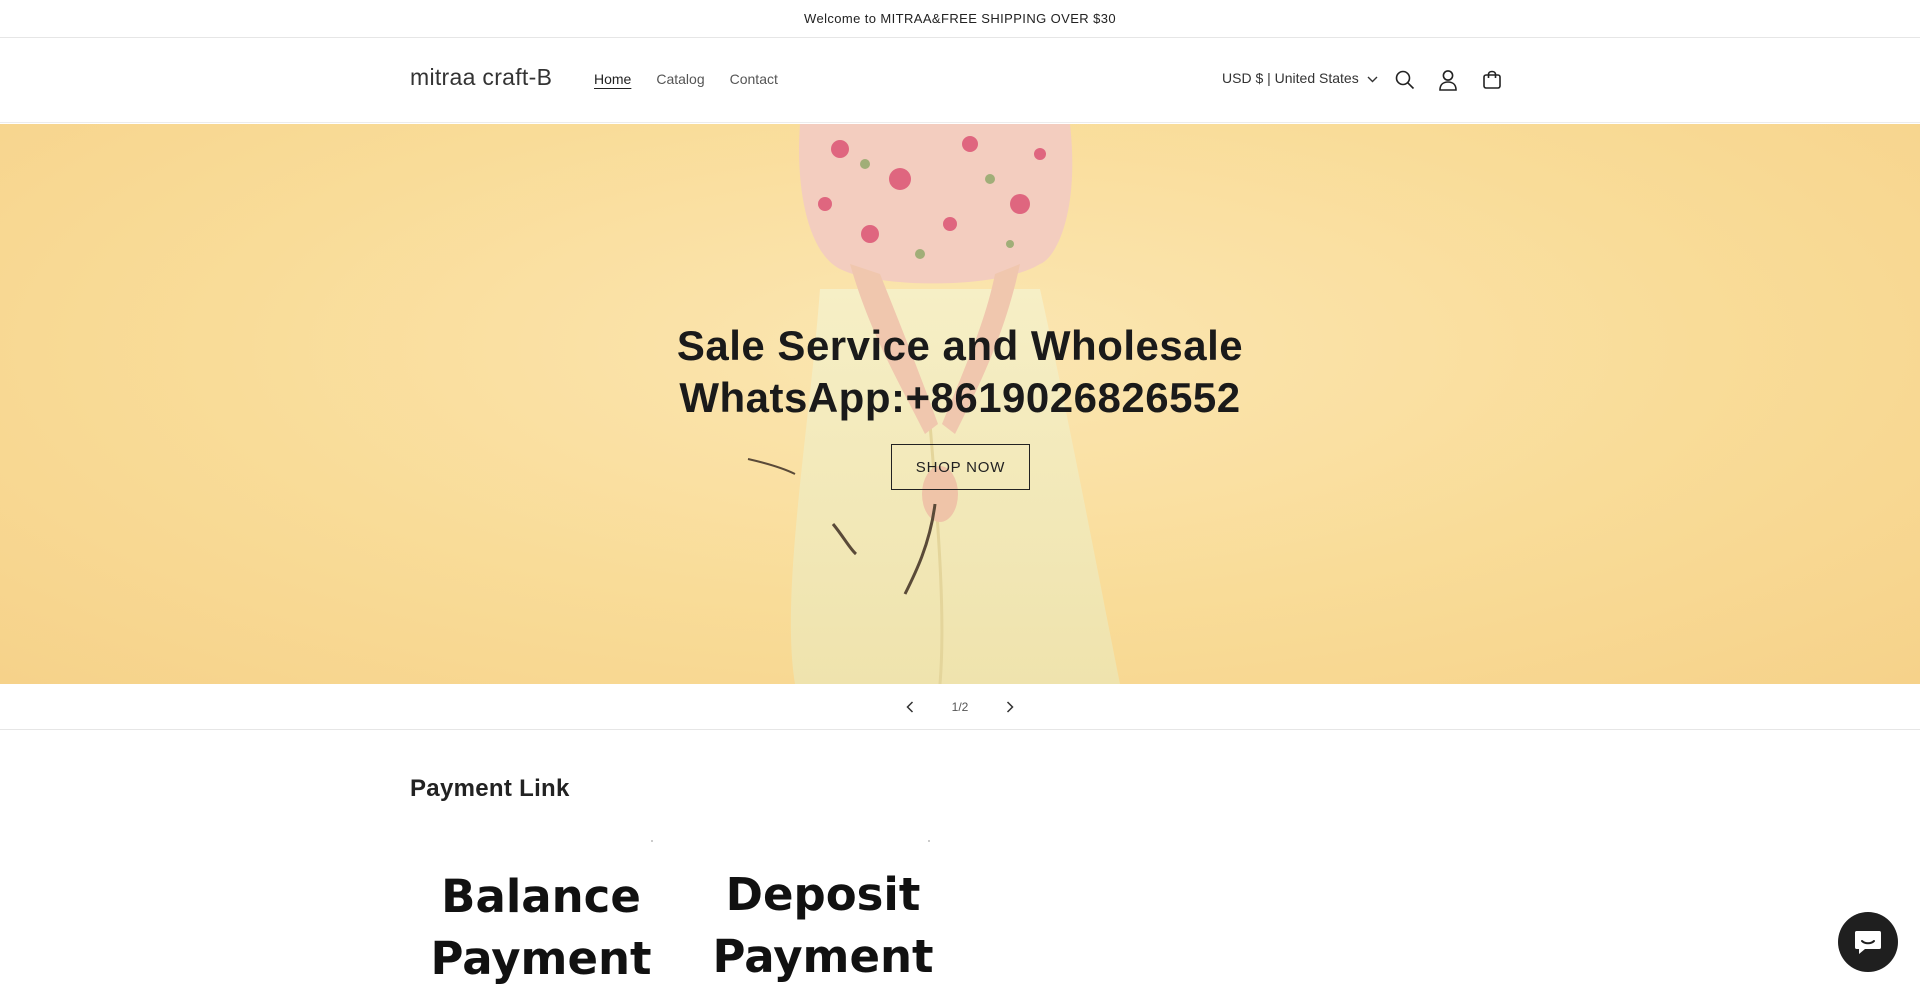  Describe the element at coordinates (960, 345) in the screenshot. I see `hero-heading-line-1: Sale Service and Wholesale` at that location.